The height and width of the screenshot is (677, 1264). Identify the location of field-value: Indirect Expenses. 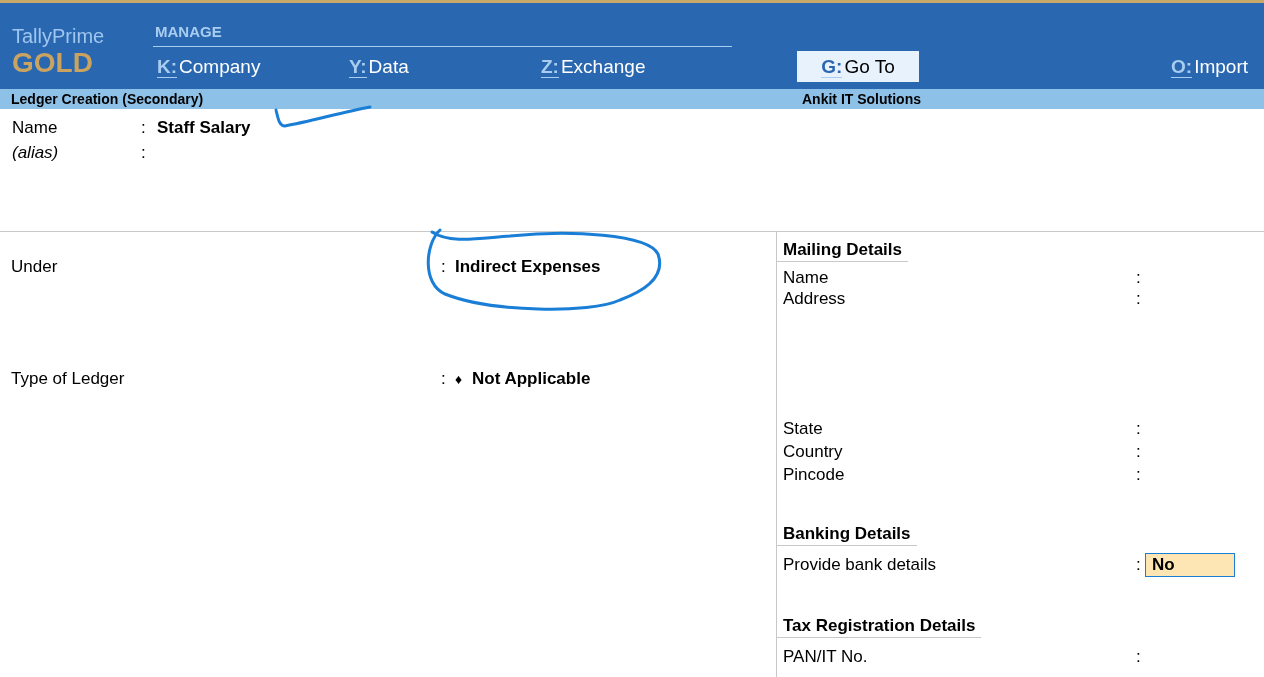
(528, 267).